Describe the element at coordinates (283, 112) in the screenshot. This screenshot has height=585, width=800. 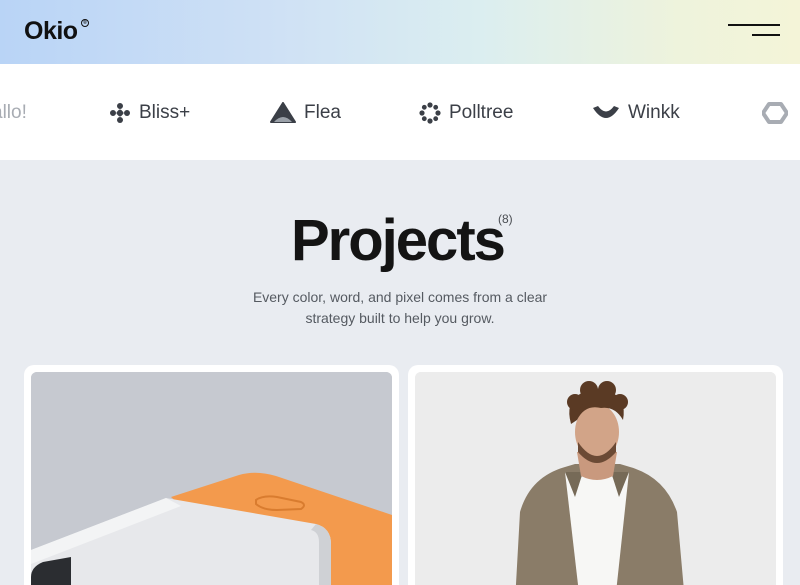
I see `flea-logo-icon` at that location.